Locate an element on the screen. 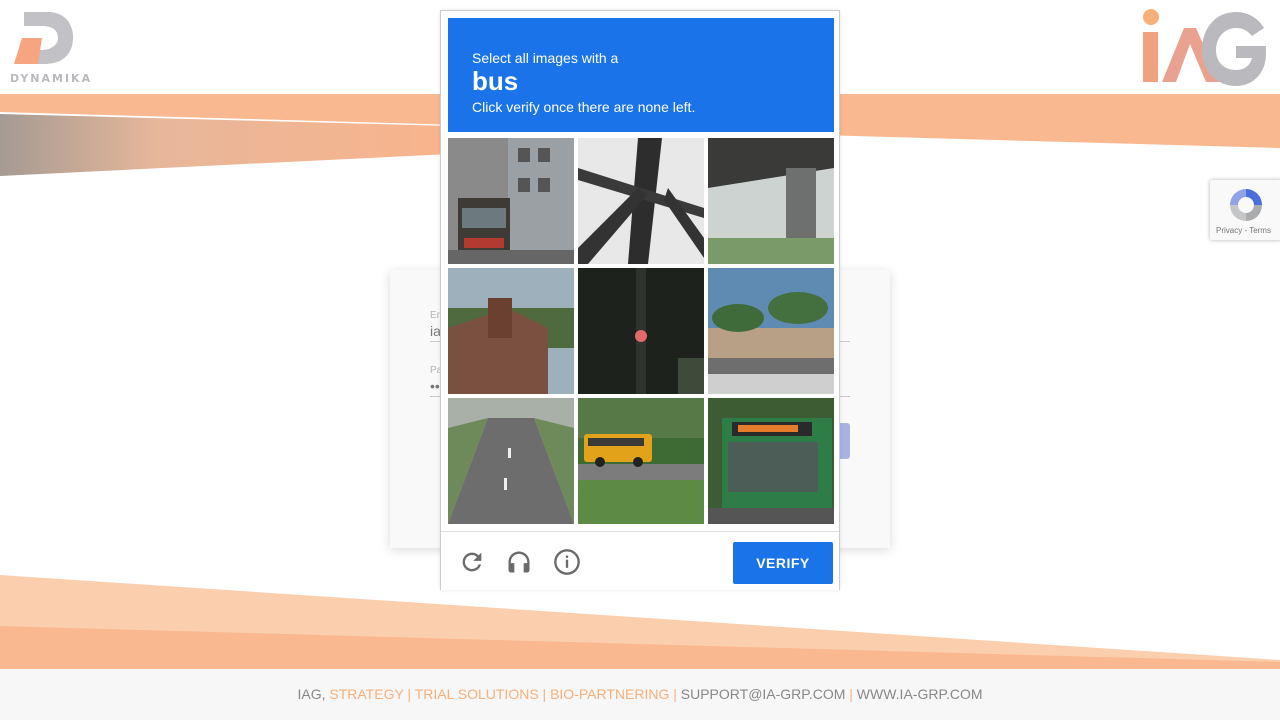  instruction-line-3: Click verify once there are none left. is located at coordinates (584, 107).